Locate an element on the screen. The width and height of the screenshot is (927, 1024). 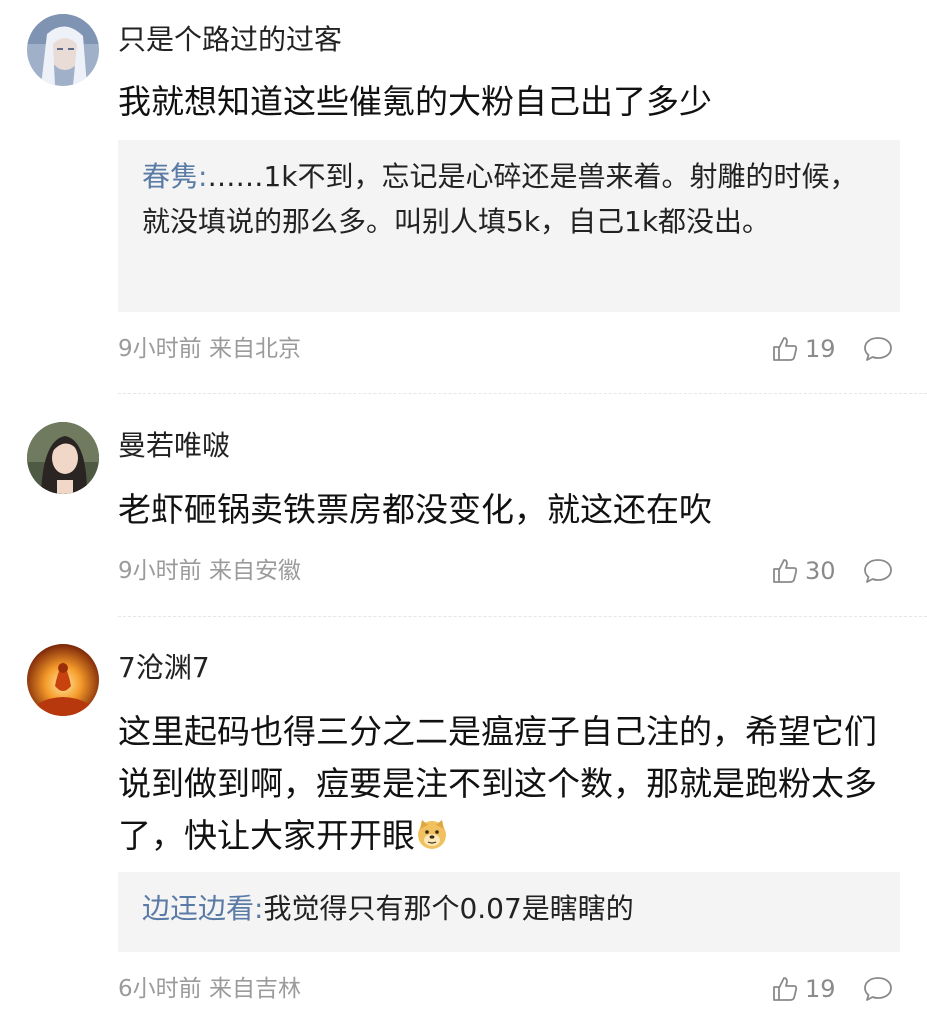
comment-meta: 6小时前 来自吉林 is located at coordinates (209, 989).